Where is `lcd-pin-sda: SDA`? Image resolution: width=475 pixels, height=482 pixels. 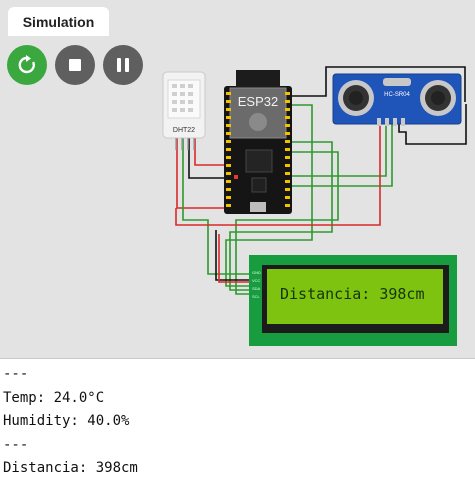 lcd-pin-sda: SDA is located at coordinates (256, 288).